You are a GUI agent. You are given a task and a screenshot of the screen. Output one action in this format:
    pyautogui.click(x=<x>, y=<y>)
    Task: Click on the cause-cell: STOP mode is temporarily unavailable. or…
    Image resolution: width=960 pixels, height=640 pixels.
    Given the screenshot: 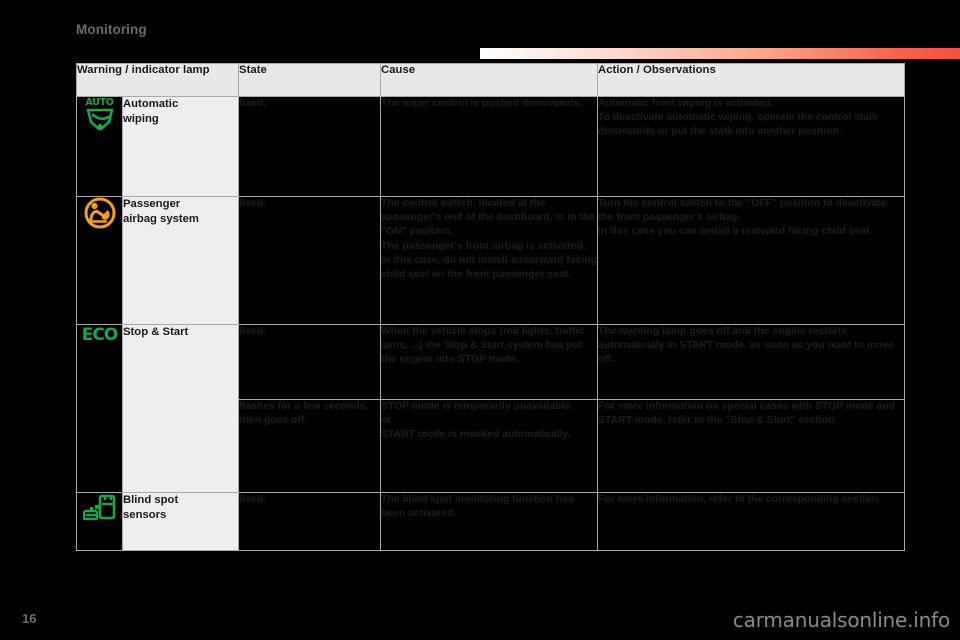 What is the action you would take?
    pyautogui.click(x=489, y=446)
    